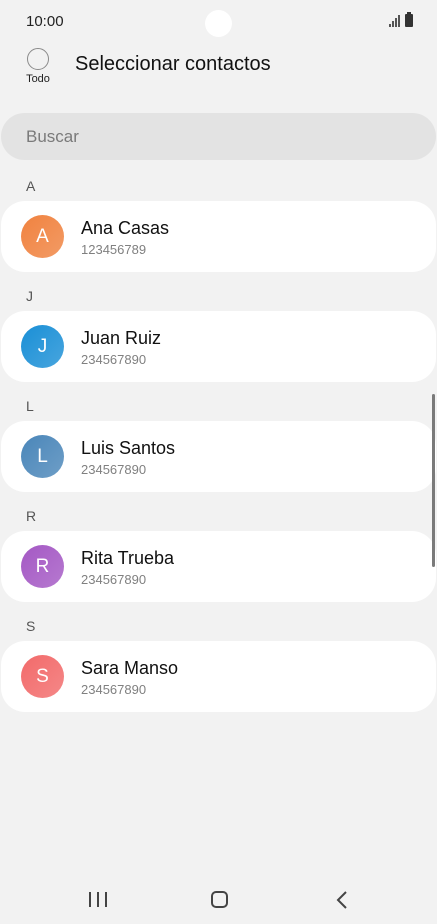 The width and height of the screenshot is (437, 924). I want to click on status-bar: 10:00, so click(218, 21).